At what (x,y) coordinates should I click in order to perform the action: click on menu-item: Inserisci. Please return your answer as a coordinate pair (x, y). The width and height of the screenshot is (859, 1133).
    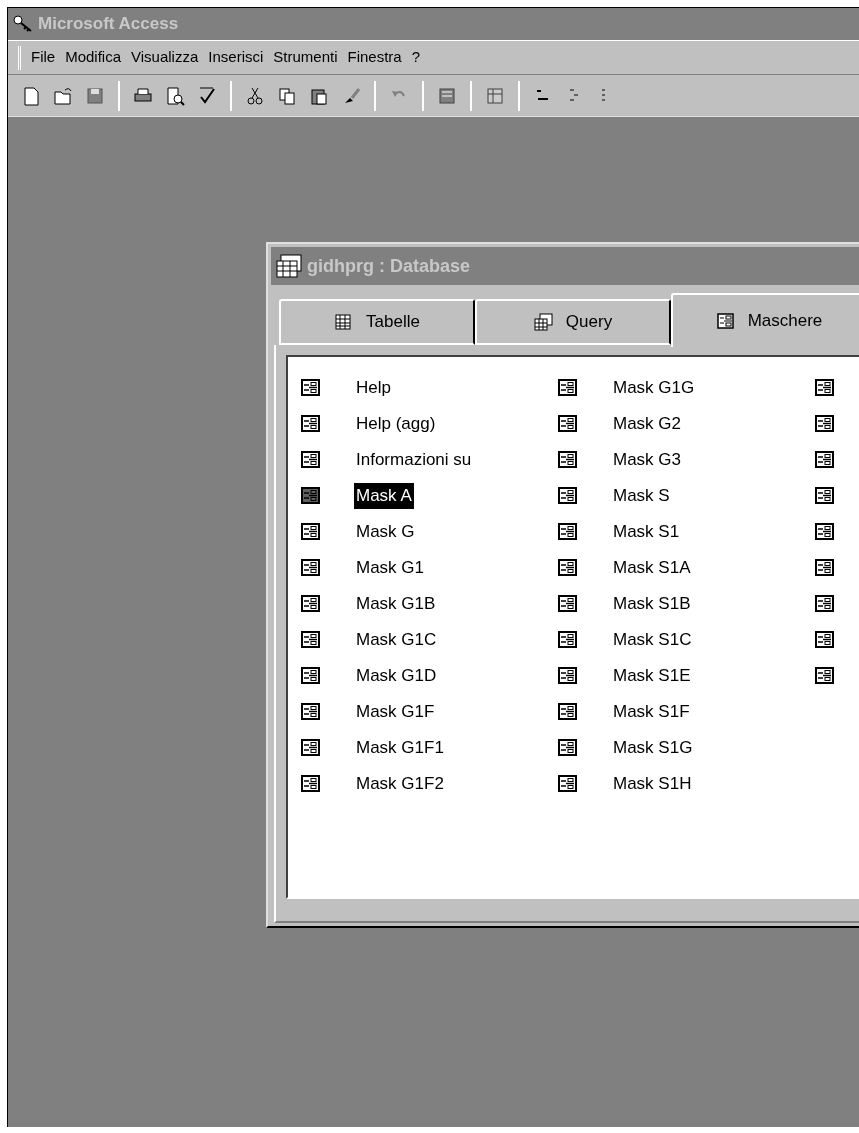
    Looking at the image, I should click on (236, 57).